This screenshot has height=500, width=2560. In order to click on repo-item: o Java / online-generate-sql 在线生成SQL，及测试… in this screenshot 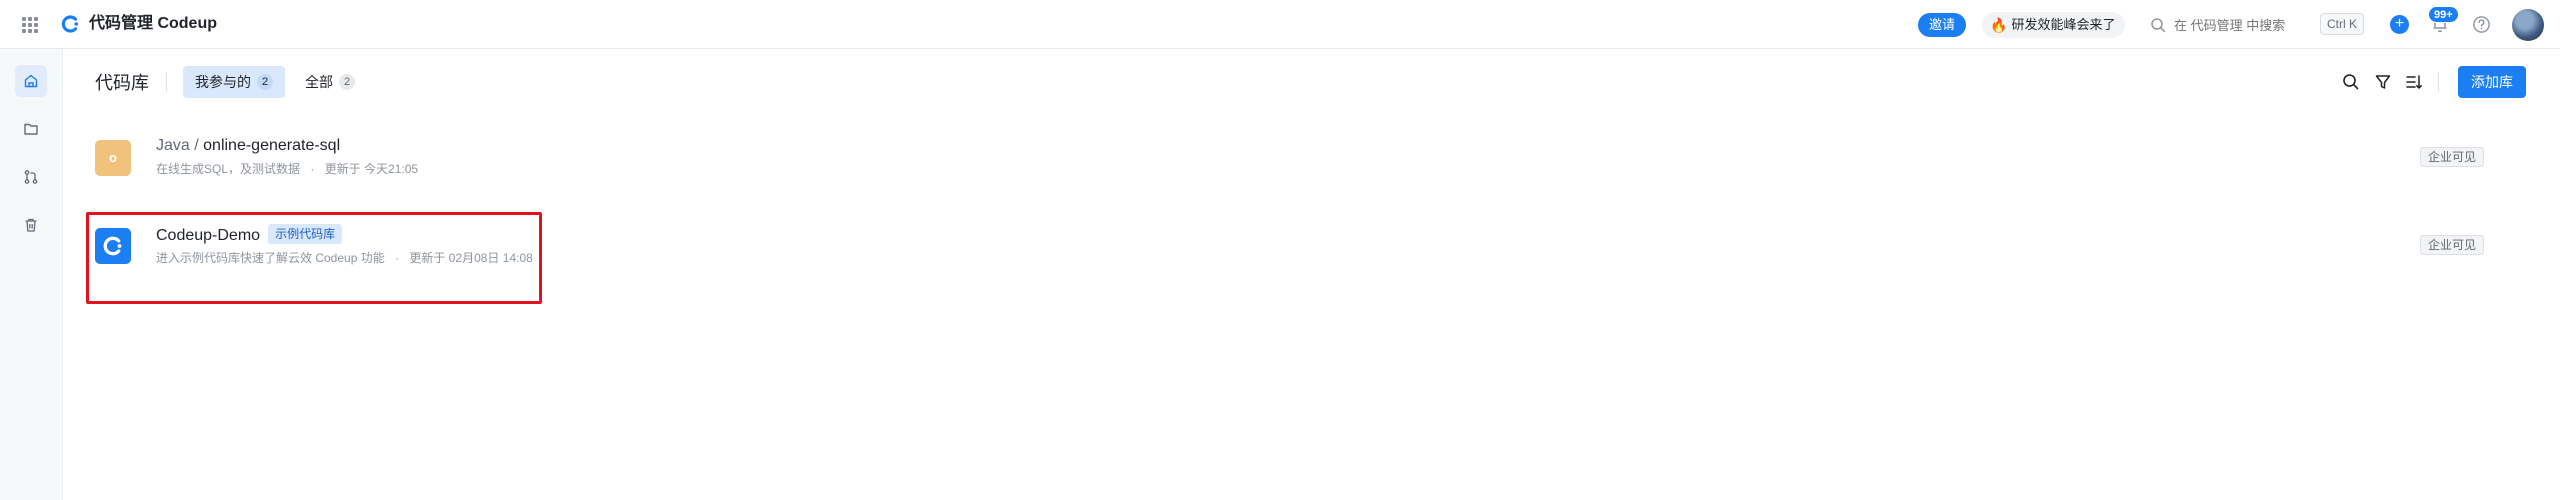, I will do `click(1293, 157)`.